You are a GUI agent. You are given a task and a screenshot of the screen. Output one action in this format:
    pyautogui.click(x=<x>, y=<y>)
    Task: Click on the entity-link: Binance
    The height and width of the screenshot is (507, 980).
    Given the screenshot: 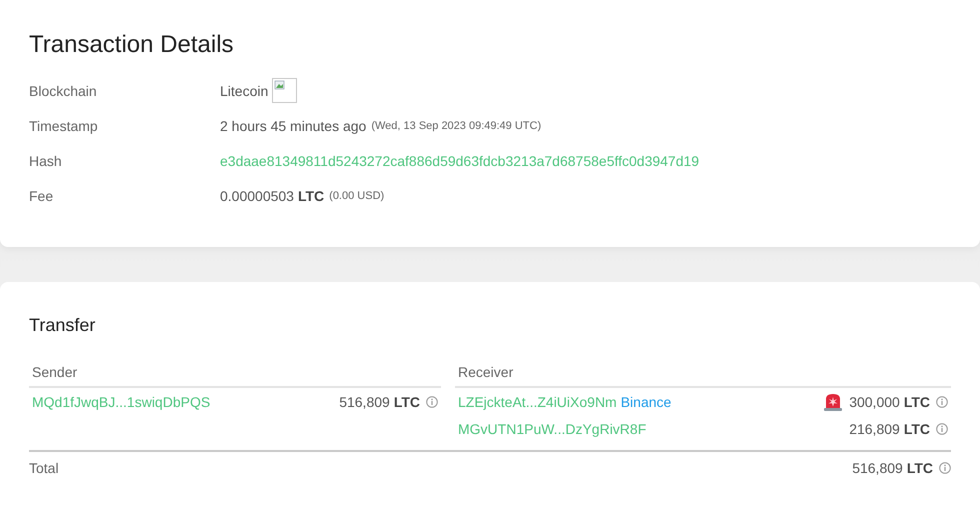 What is the action you would take?
    pyautogui.click(x=646, y=402)
    